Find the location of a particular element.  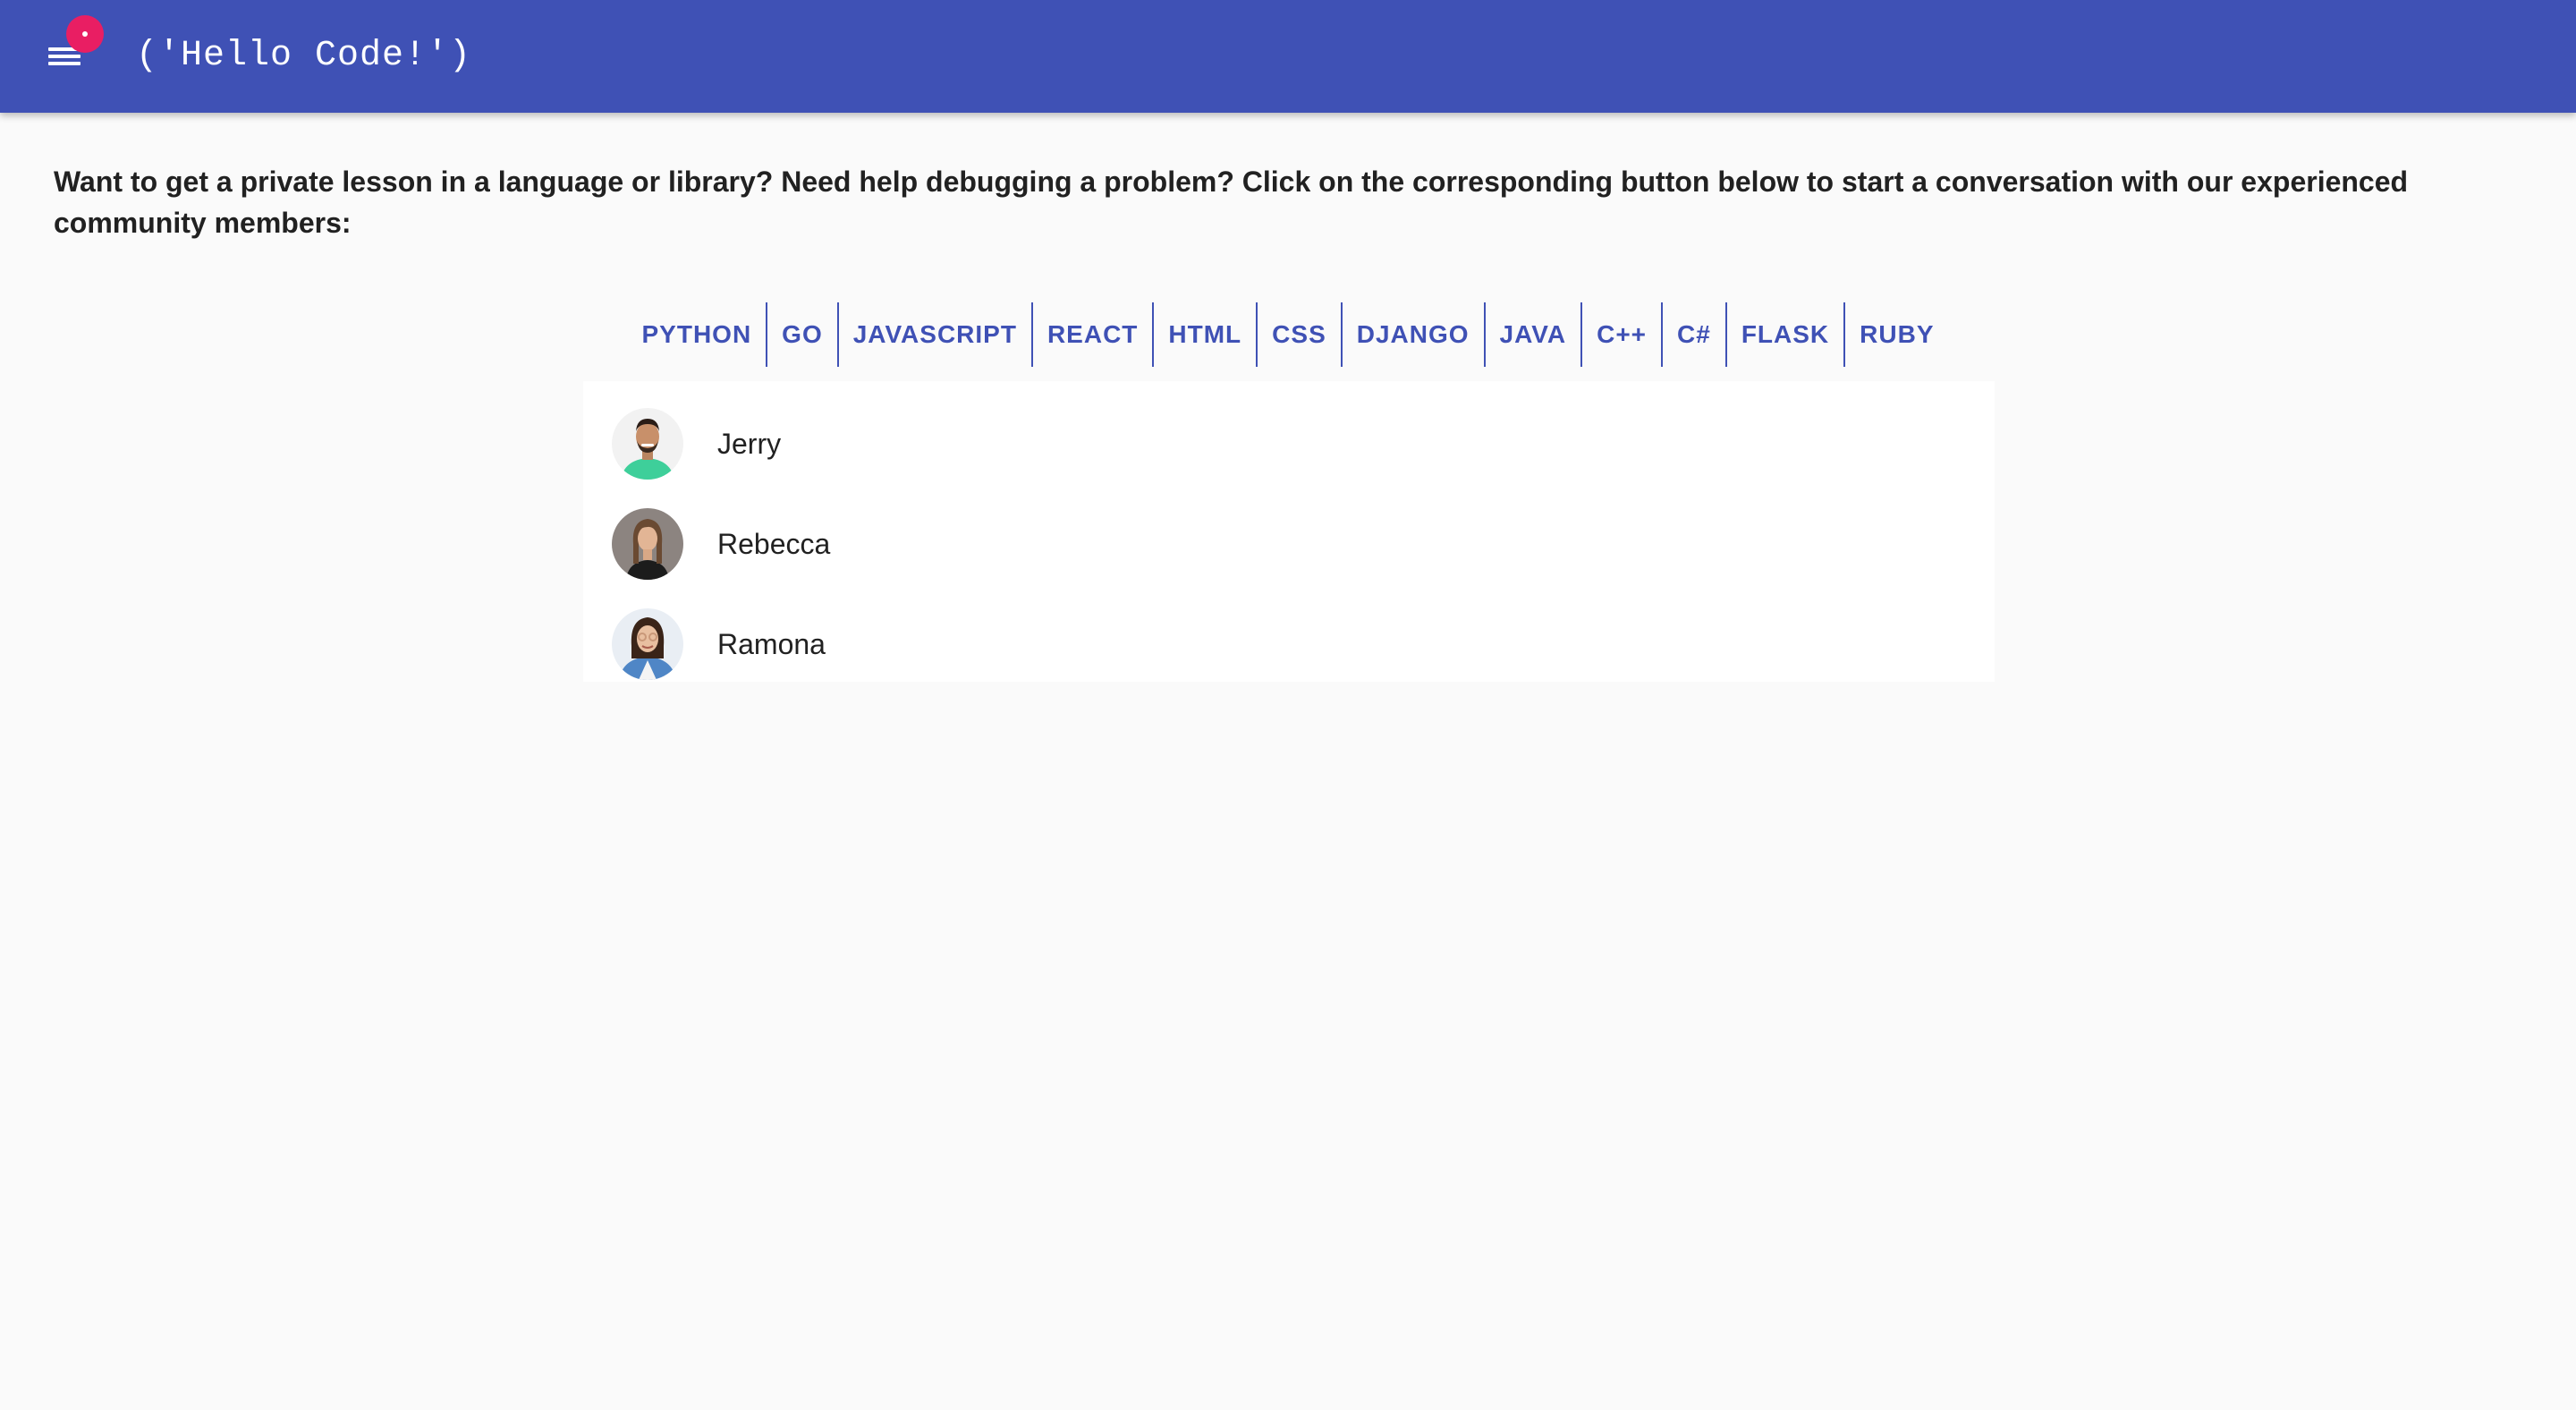

language-button-go: GO is located at coordinates (803, 335).